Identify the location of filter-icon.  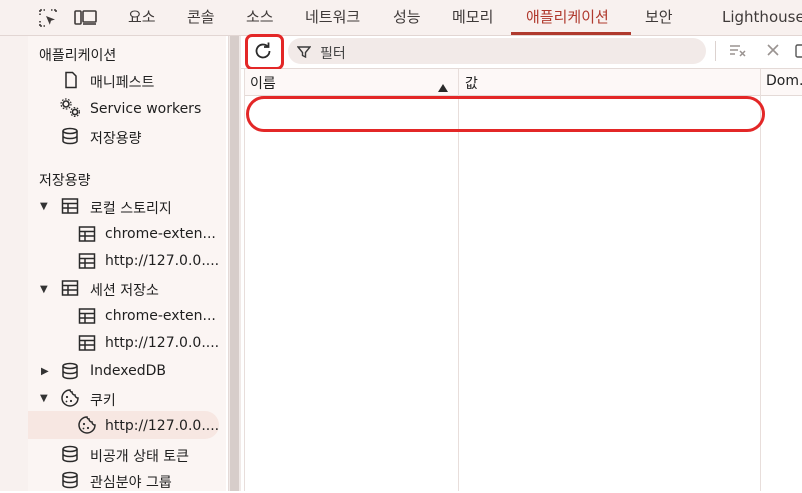
(304, 51).